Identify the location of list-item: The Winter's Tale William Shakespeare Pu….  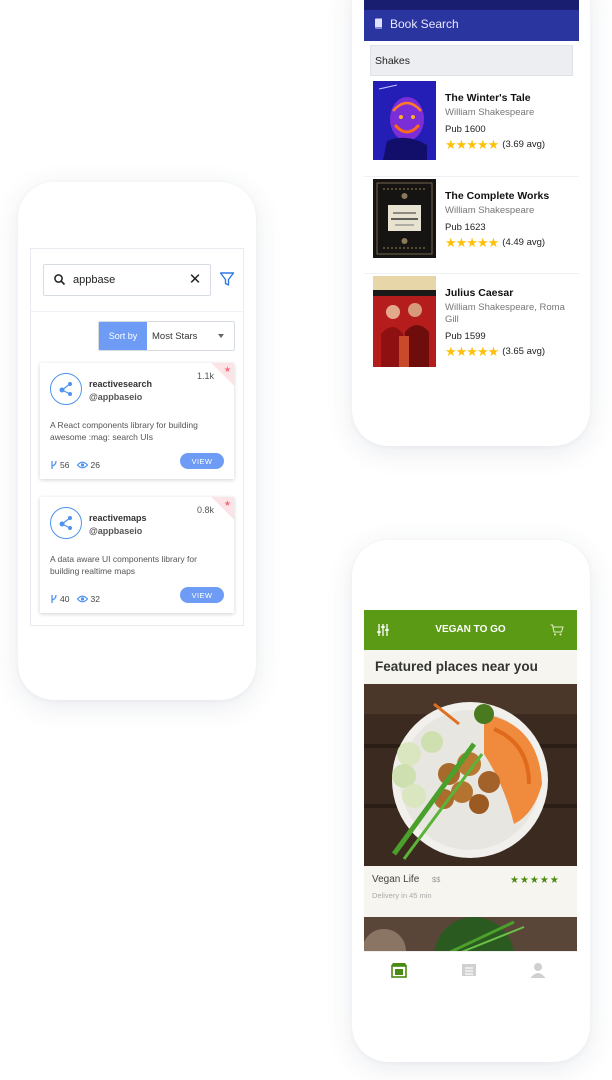
(471, 128).